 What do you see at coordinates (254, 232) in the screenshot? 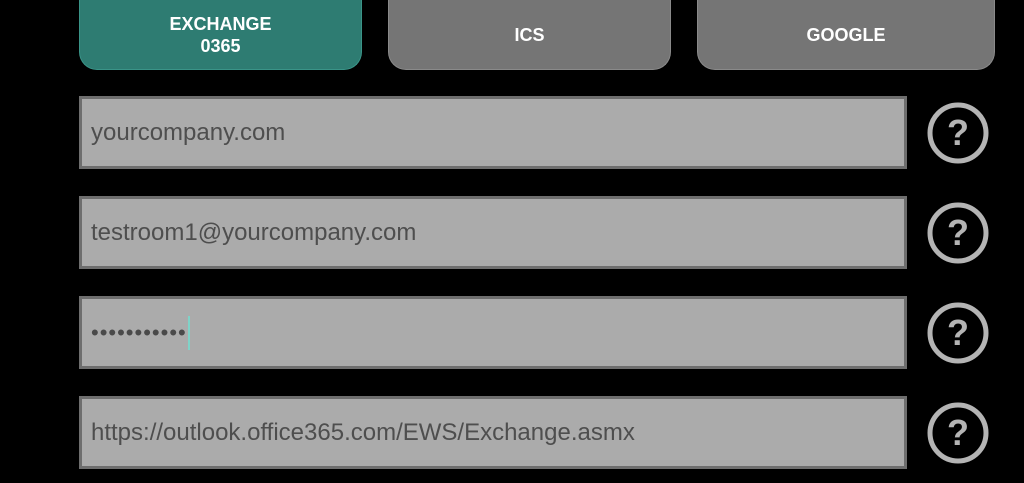
I see `email-value: testroom1@yourcompany.com` at bounding box center [254, 232].